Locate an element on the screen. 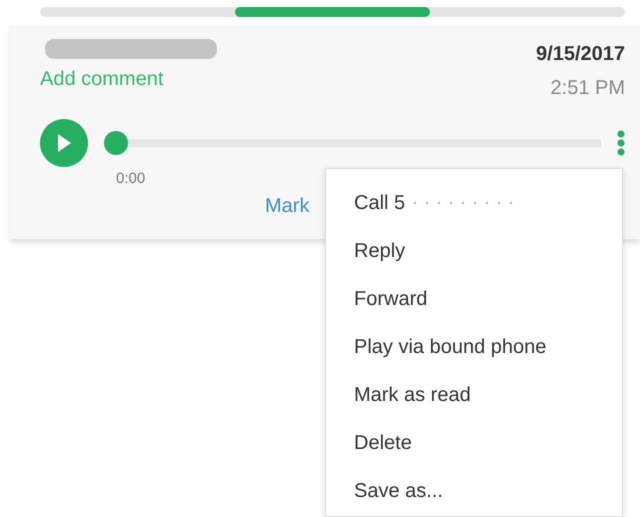 The width and height of the screenshot is (640, 517). menu-item: Play via bound phone is located at coordinates (474, 347).